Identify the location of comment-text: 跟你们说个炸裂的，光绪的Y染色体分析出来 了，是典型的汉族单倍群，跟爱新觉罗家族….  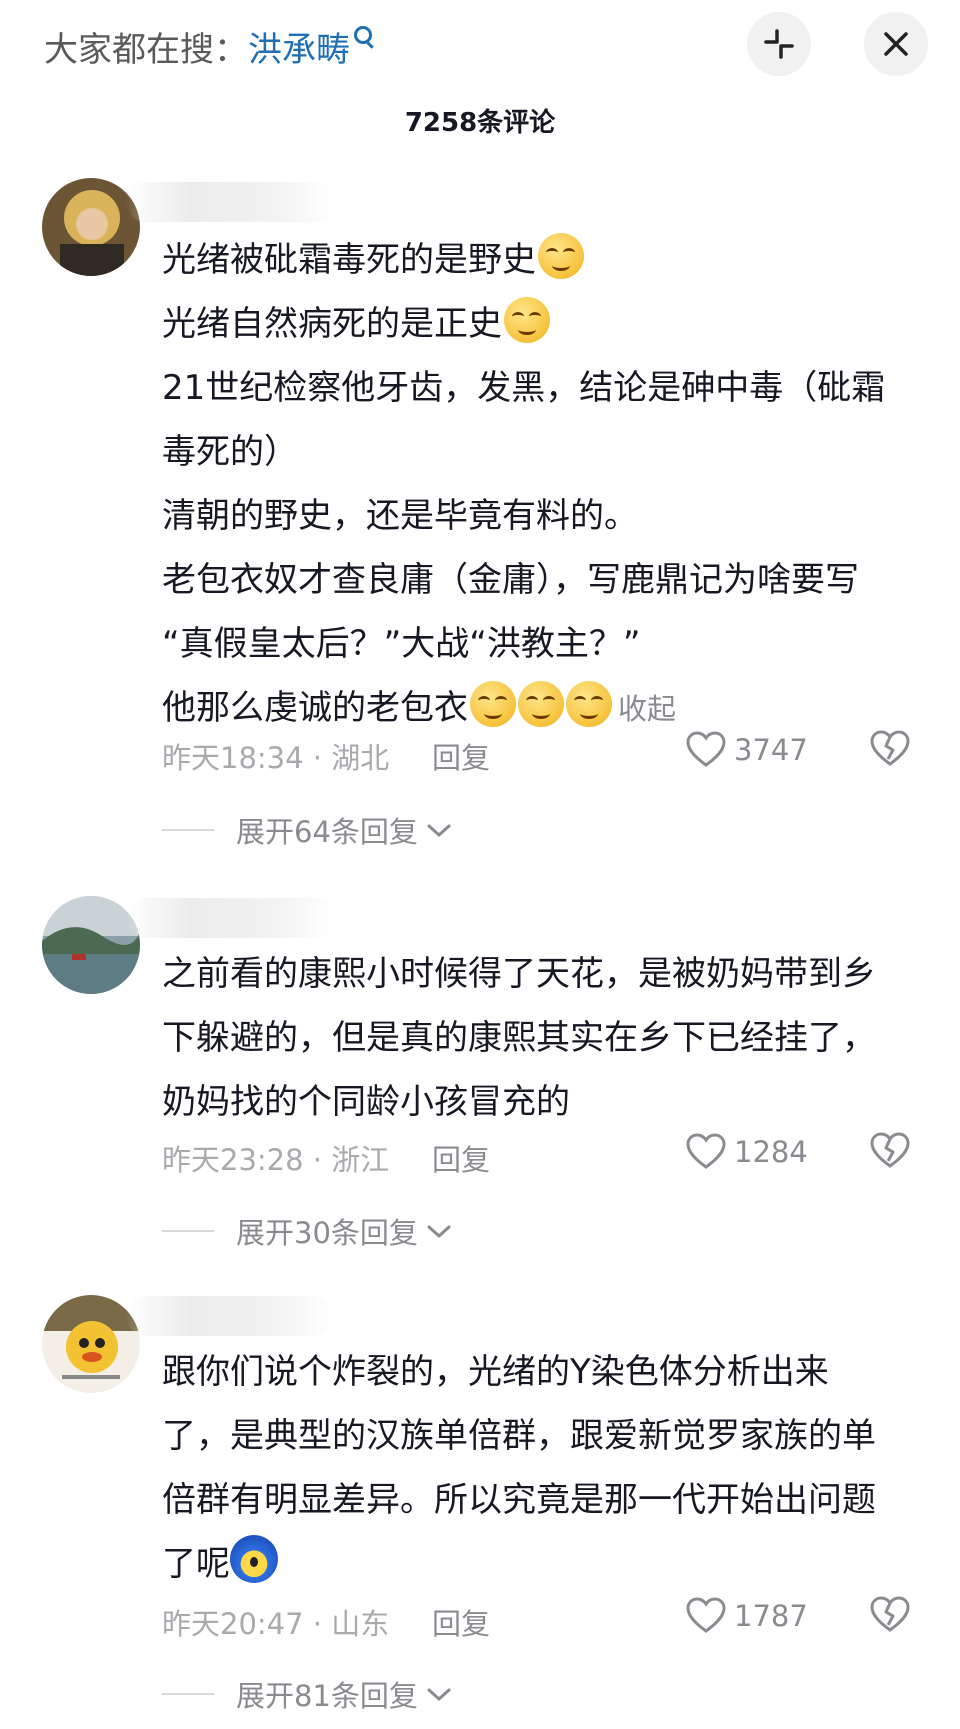
(519, 1468).